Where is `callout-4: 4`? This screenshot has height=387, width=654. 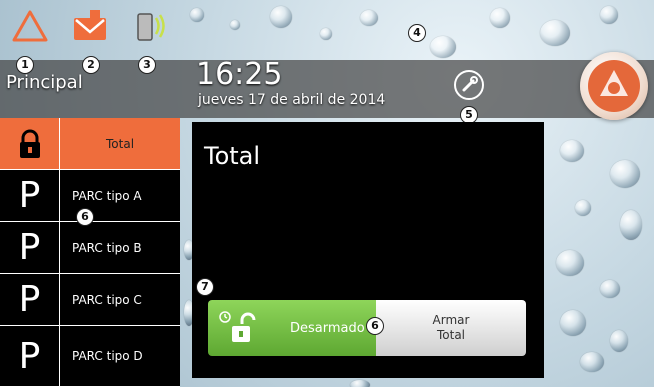
callout-4: 4 is located at coordinates (417, 33).